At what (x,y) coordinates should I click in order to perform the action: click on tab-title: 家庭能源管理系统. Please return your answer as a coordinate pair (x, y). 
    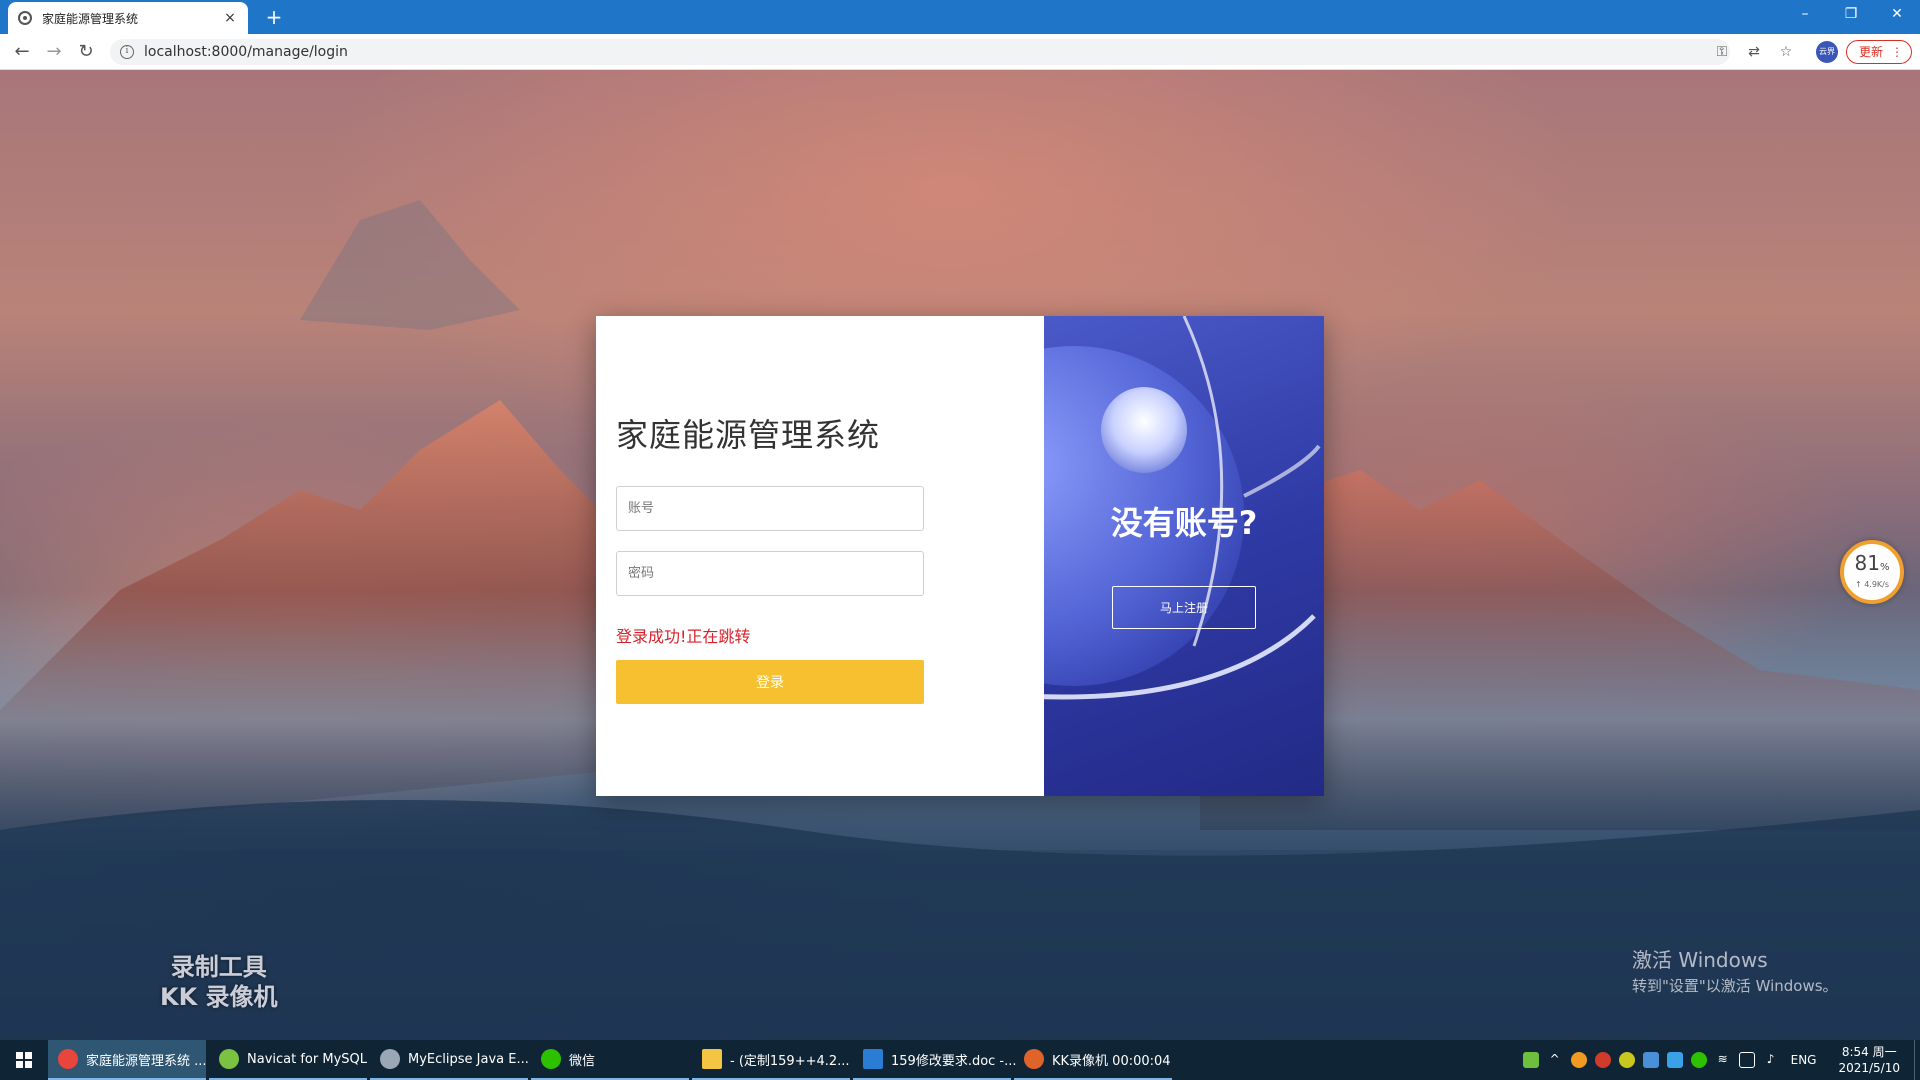
    Looking at the image, I should click on (90, 18).